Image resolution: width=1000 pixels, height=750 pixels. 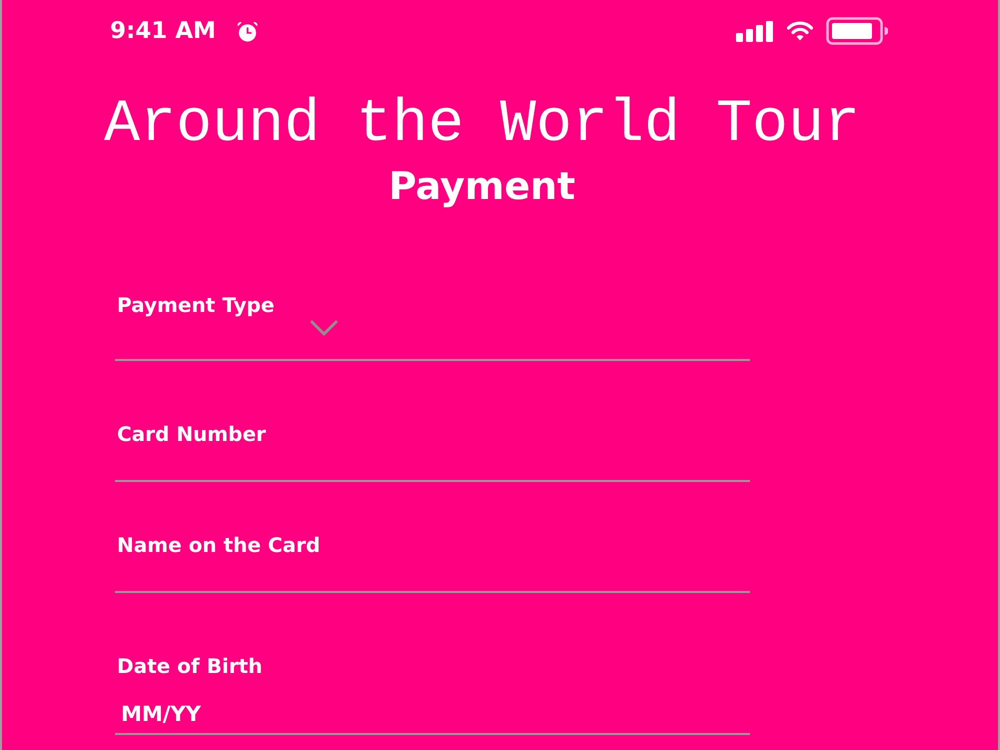 What do you see at coordinates (755, 31) in the screenshot?
I see `signal-bars-icon` at bounding box center [755, 31].